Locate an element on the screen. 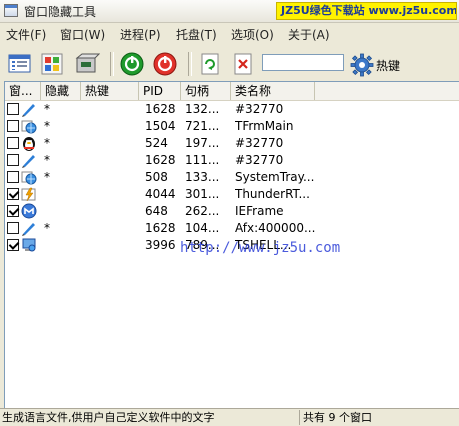  title-bar: 窗口隐藏工具 JZ5U绿色下载站 www.jz5u.com is located at coordinates (229, 11).